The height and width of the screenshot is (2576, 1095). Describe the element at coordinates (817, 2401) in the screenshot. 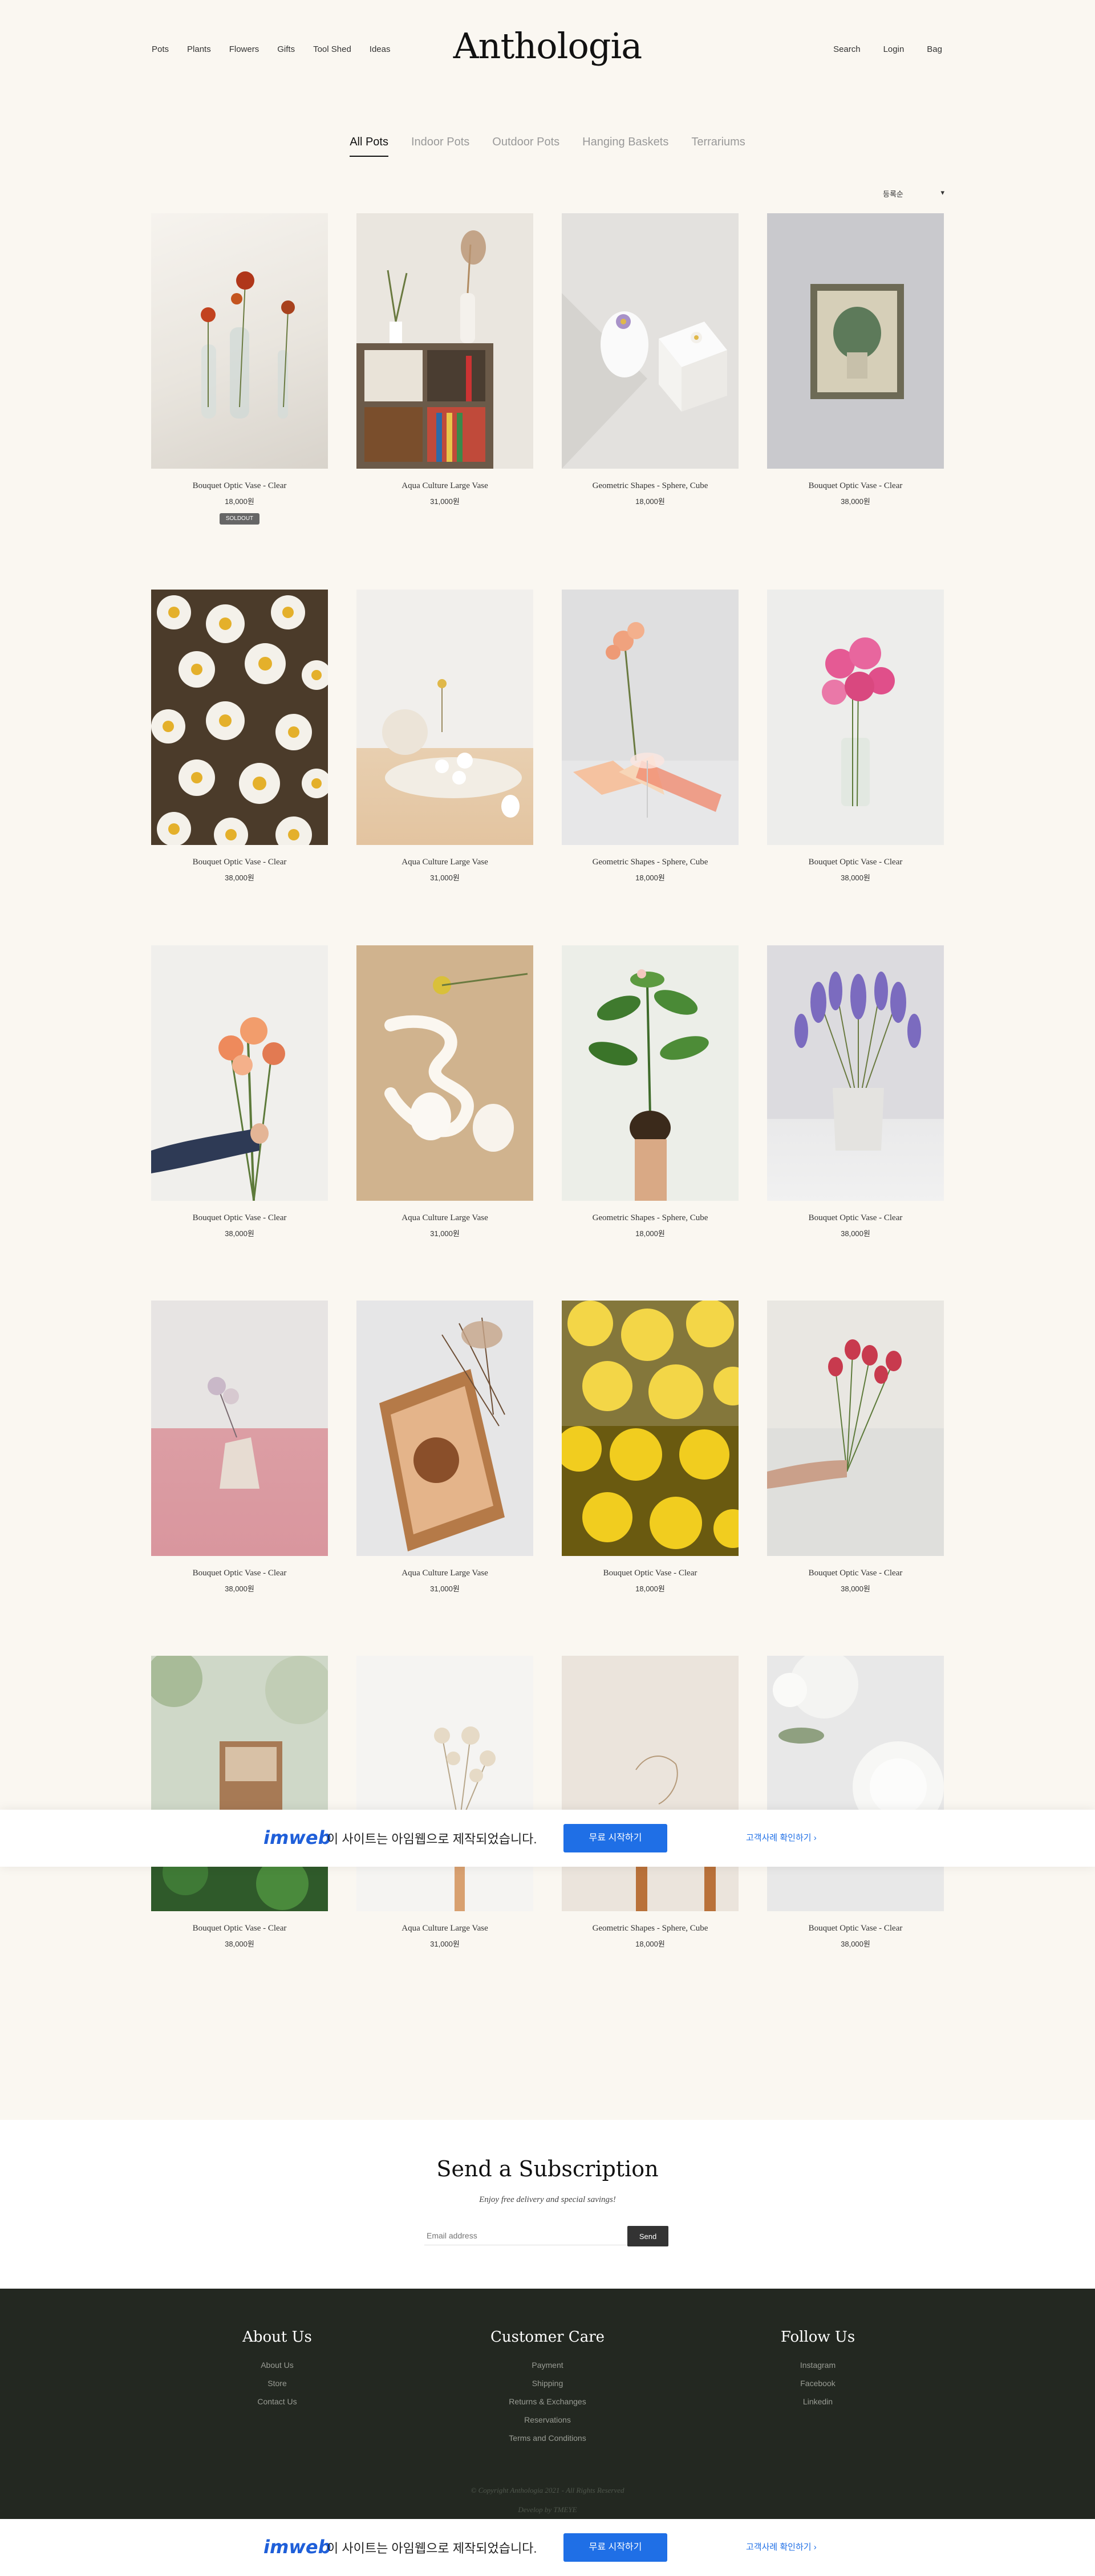

I see `linkedin-link: Linkedin` at that location.